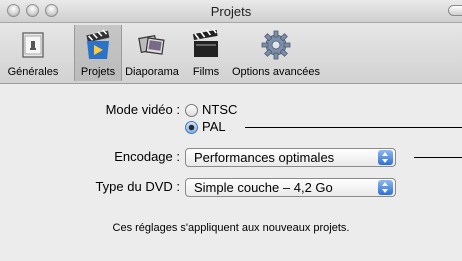  I want to click on tab-projets: Projets, so click(98, 53).